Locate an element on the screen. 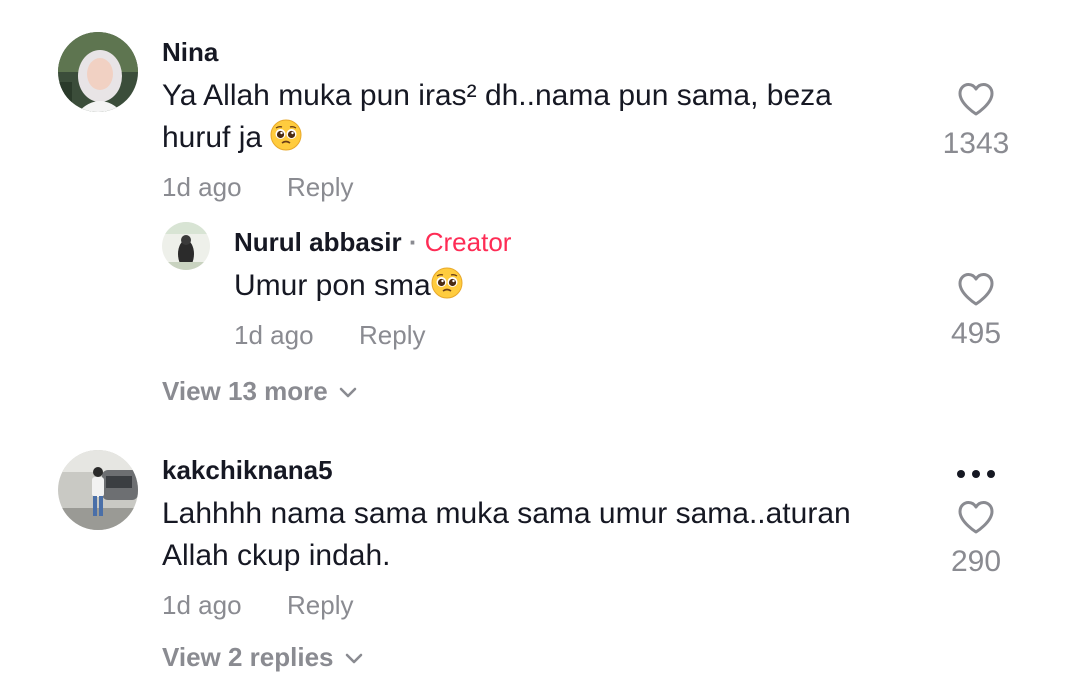 The image size is (1070, 696). like-count: 495 is located at coordinates (976, 333).